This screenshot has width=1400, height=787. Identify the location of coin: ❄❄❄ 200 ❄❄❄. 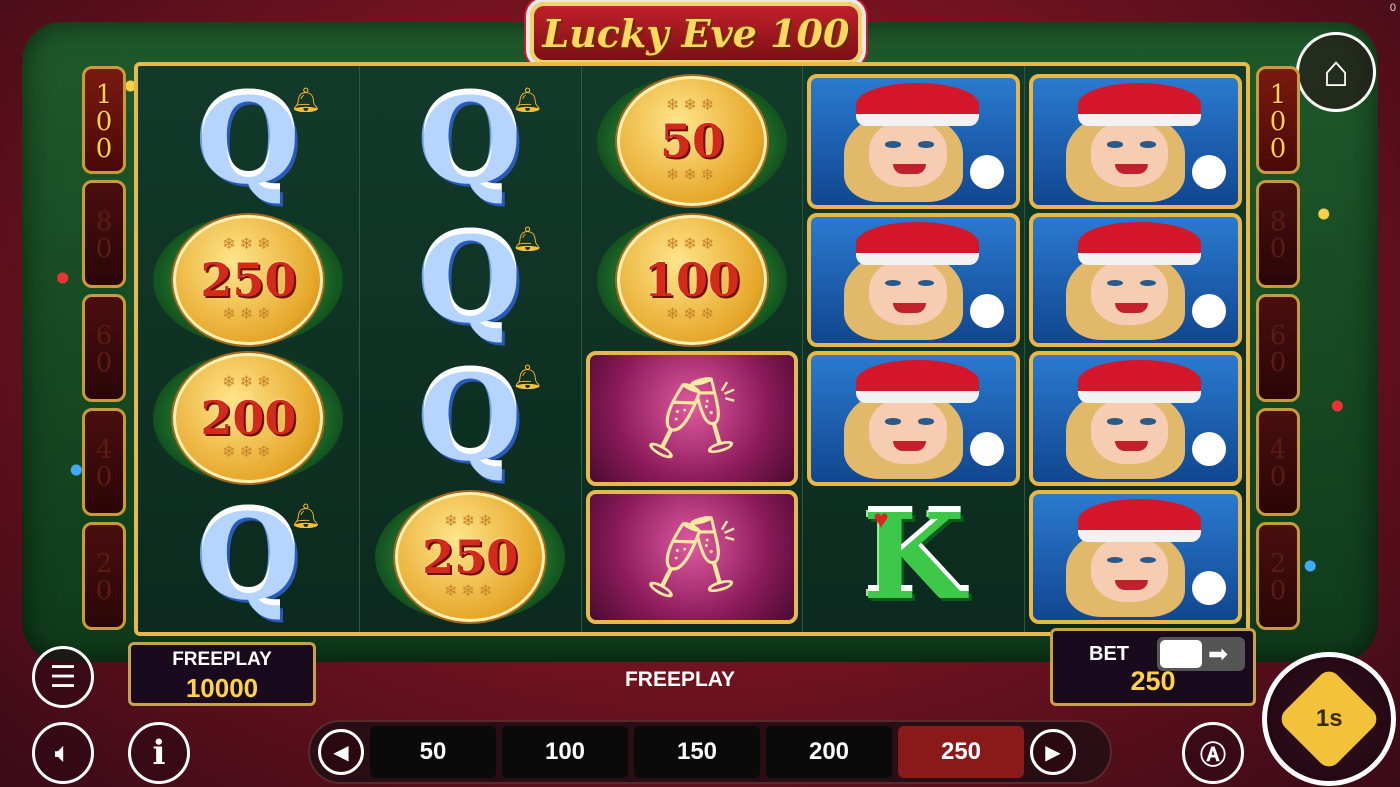
(248, 418).